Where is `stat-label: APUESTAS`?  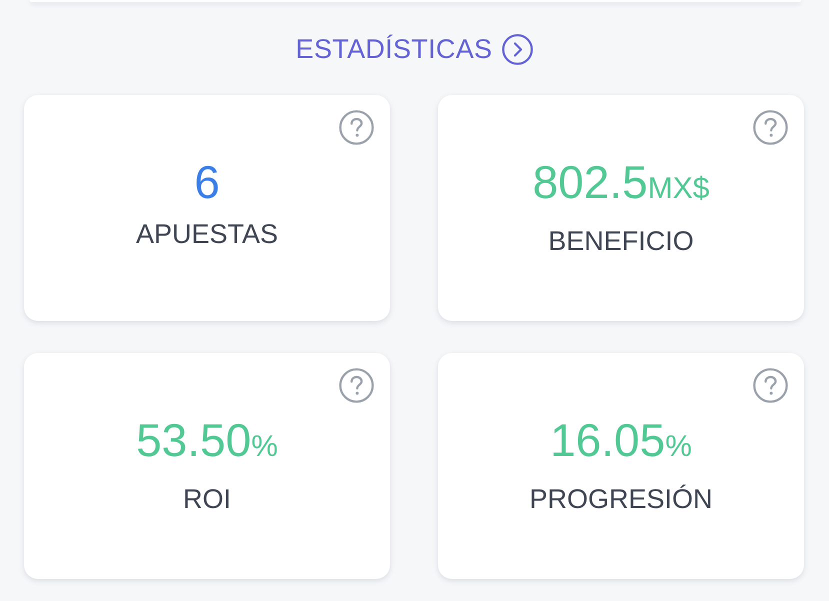 stat-label: APUESTAS is located at coordinates (207, 234).